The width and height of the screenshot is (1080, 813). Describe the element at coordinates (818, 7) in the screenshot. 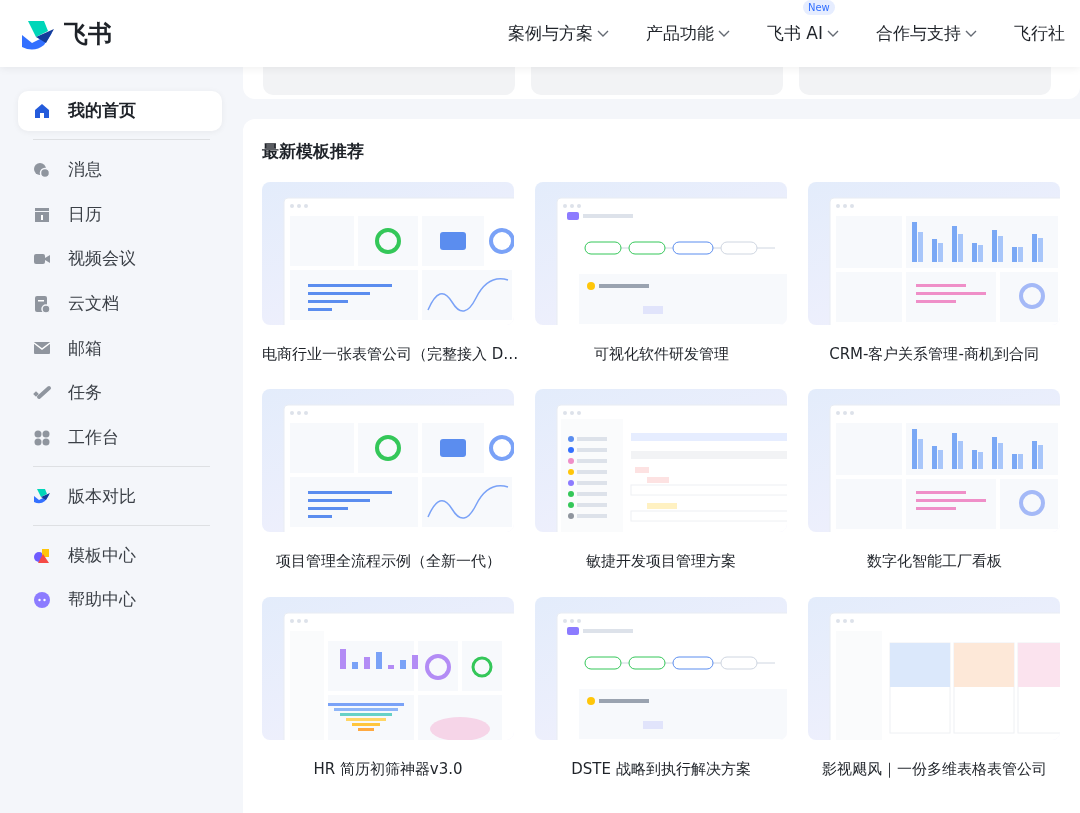

I see `new-badge: New` at that location.